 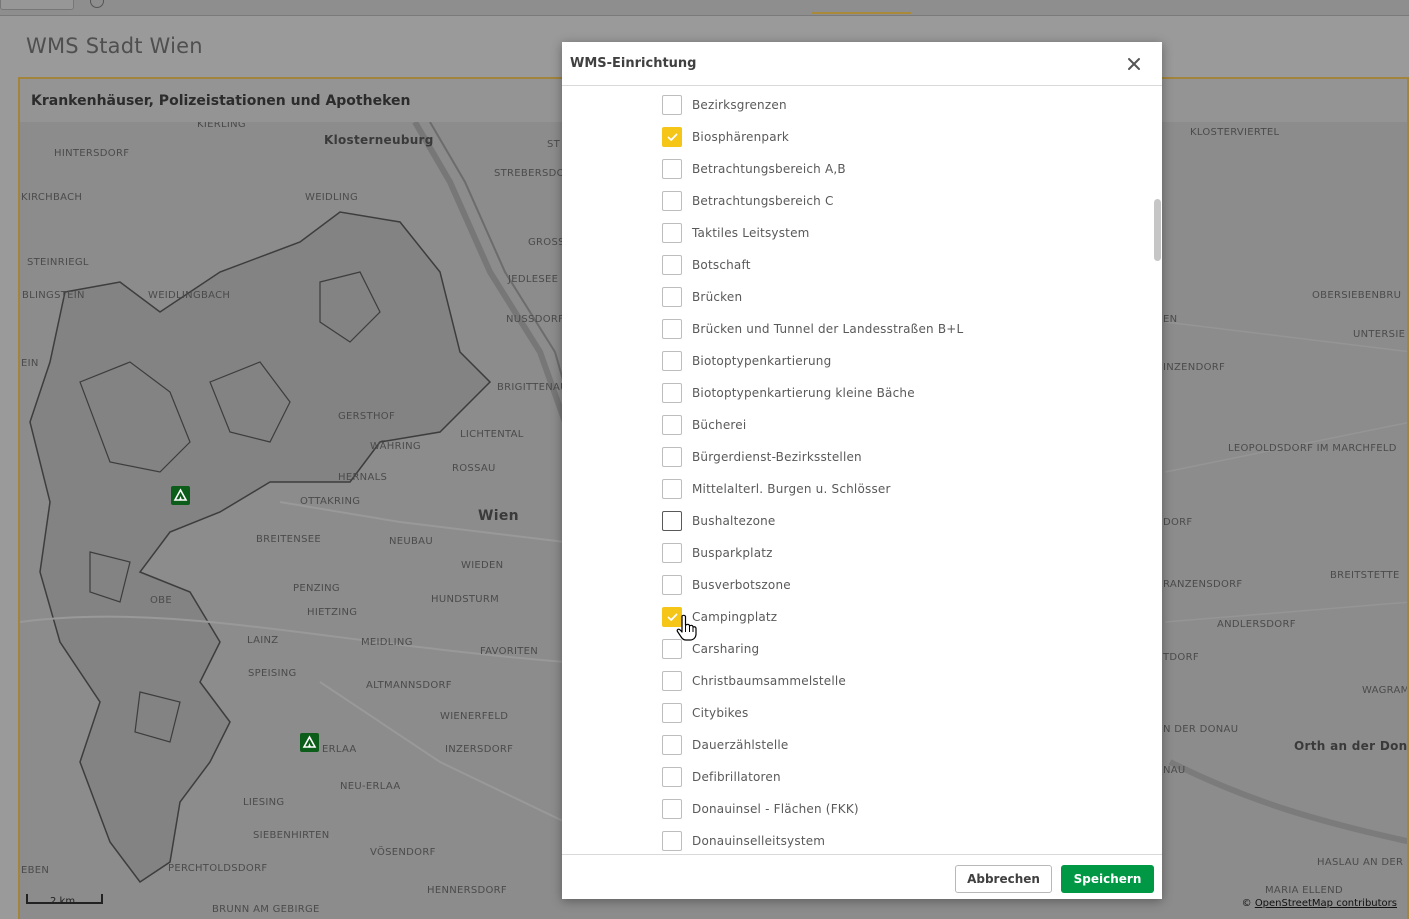 I want to click on layer-option: Christbaumsammelstelle, so click(x=754, y=681).